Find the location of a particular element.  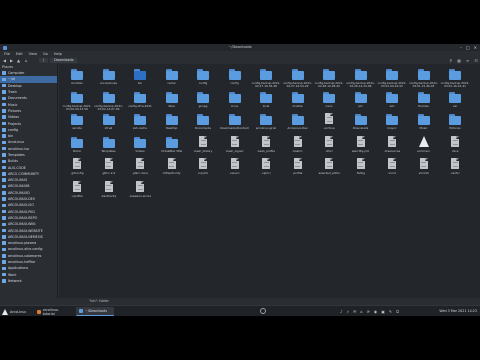

file-item: .xinitrc is located at coordinates (455, 166).